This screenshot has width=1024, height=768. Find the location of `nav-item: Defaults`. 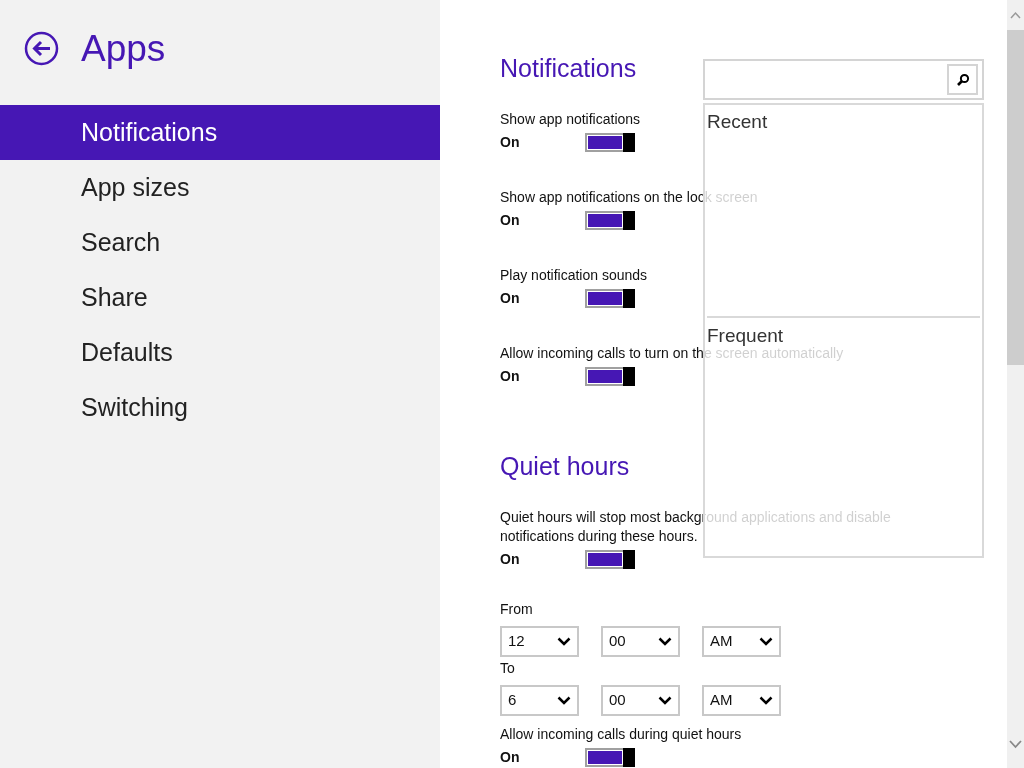

nav-item: Defaults is located at coordinates (220, 352).